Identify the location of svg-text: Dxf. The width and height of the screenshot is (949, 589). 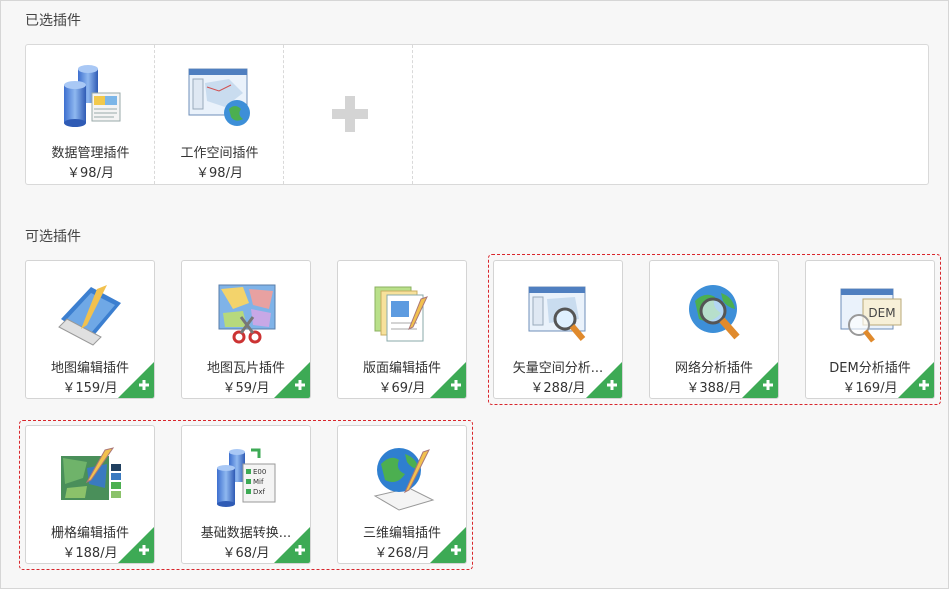
(259, 492).